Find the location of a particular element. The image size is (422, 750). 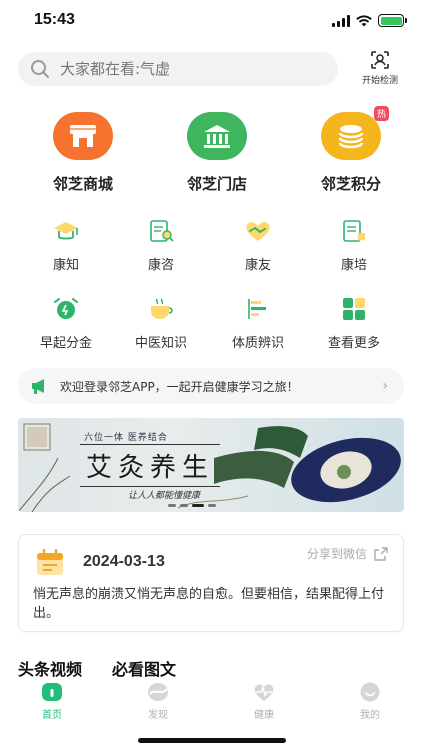

grid-item-early-rise: 早起分金 is located at coordinates (66, 323).